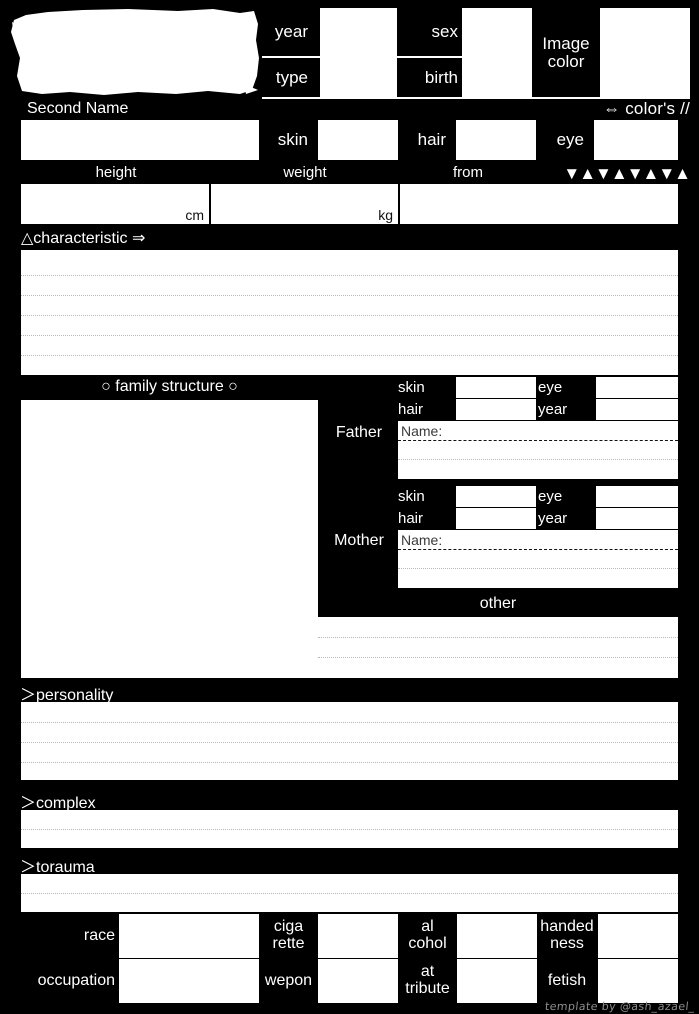 The height and width of the screenshot is (1014, 699). What do you see at coordinates (422, 540) in the screenshot?
I see `mother-name-label: Name:` at bounding box center [422, 540].